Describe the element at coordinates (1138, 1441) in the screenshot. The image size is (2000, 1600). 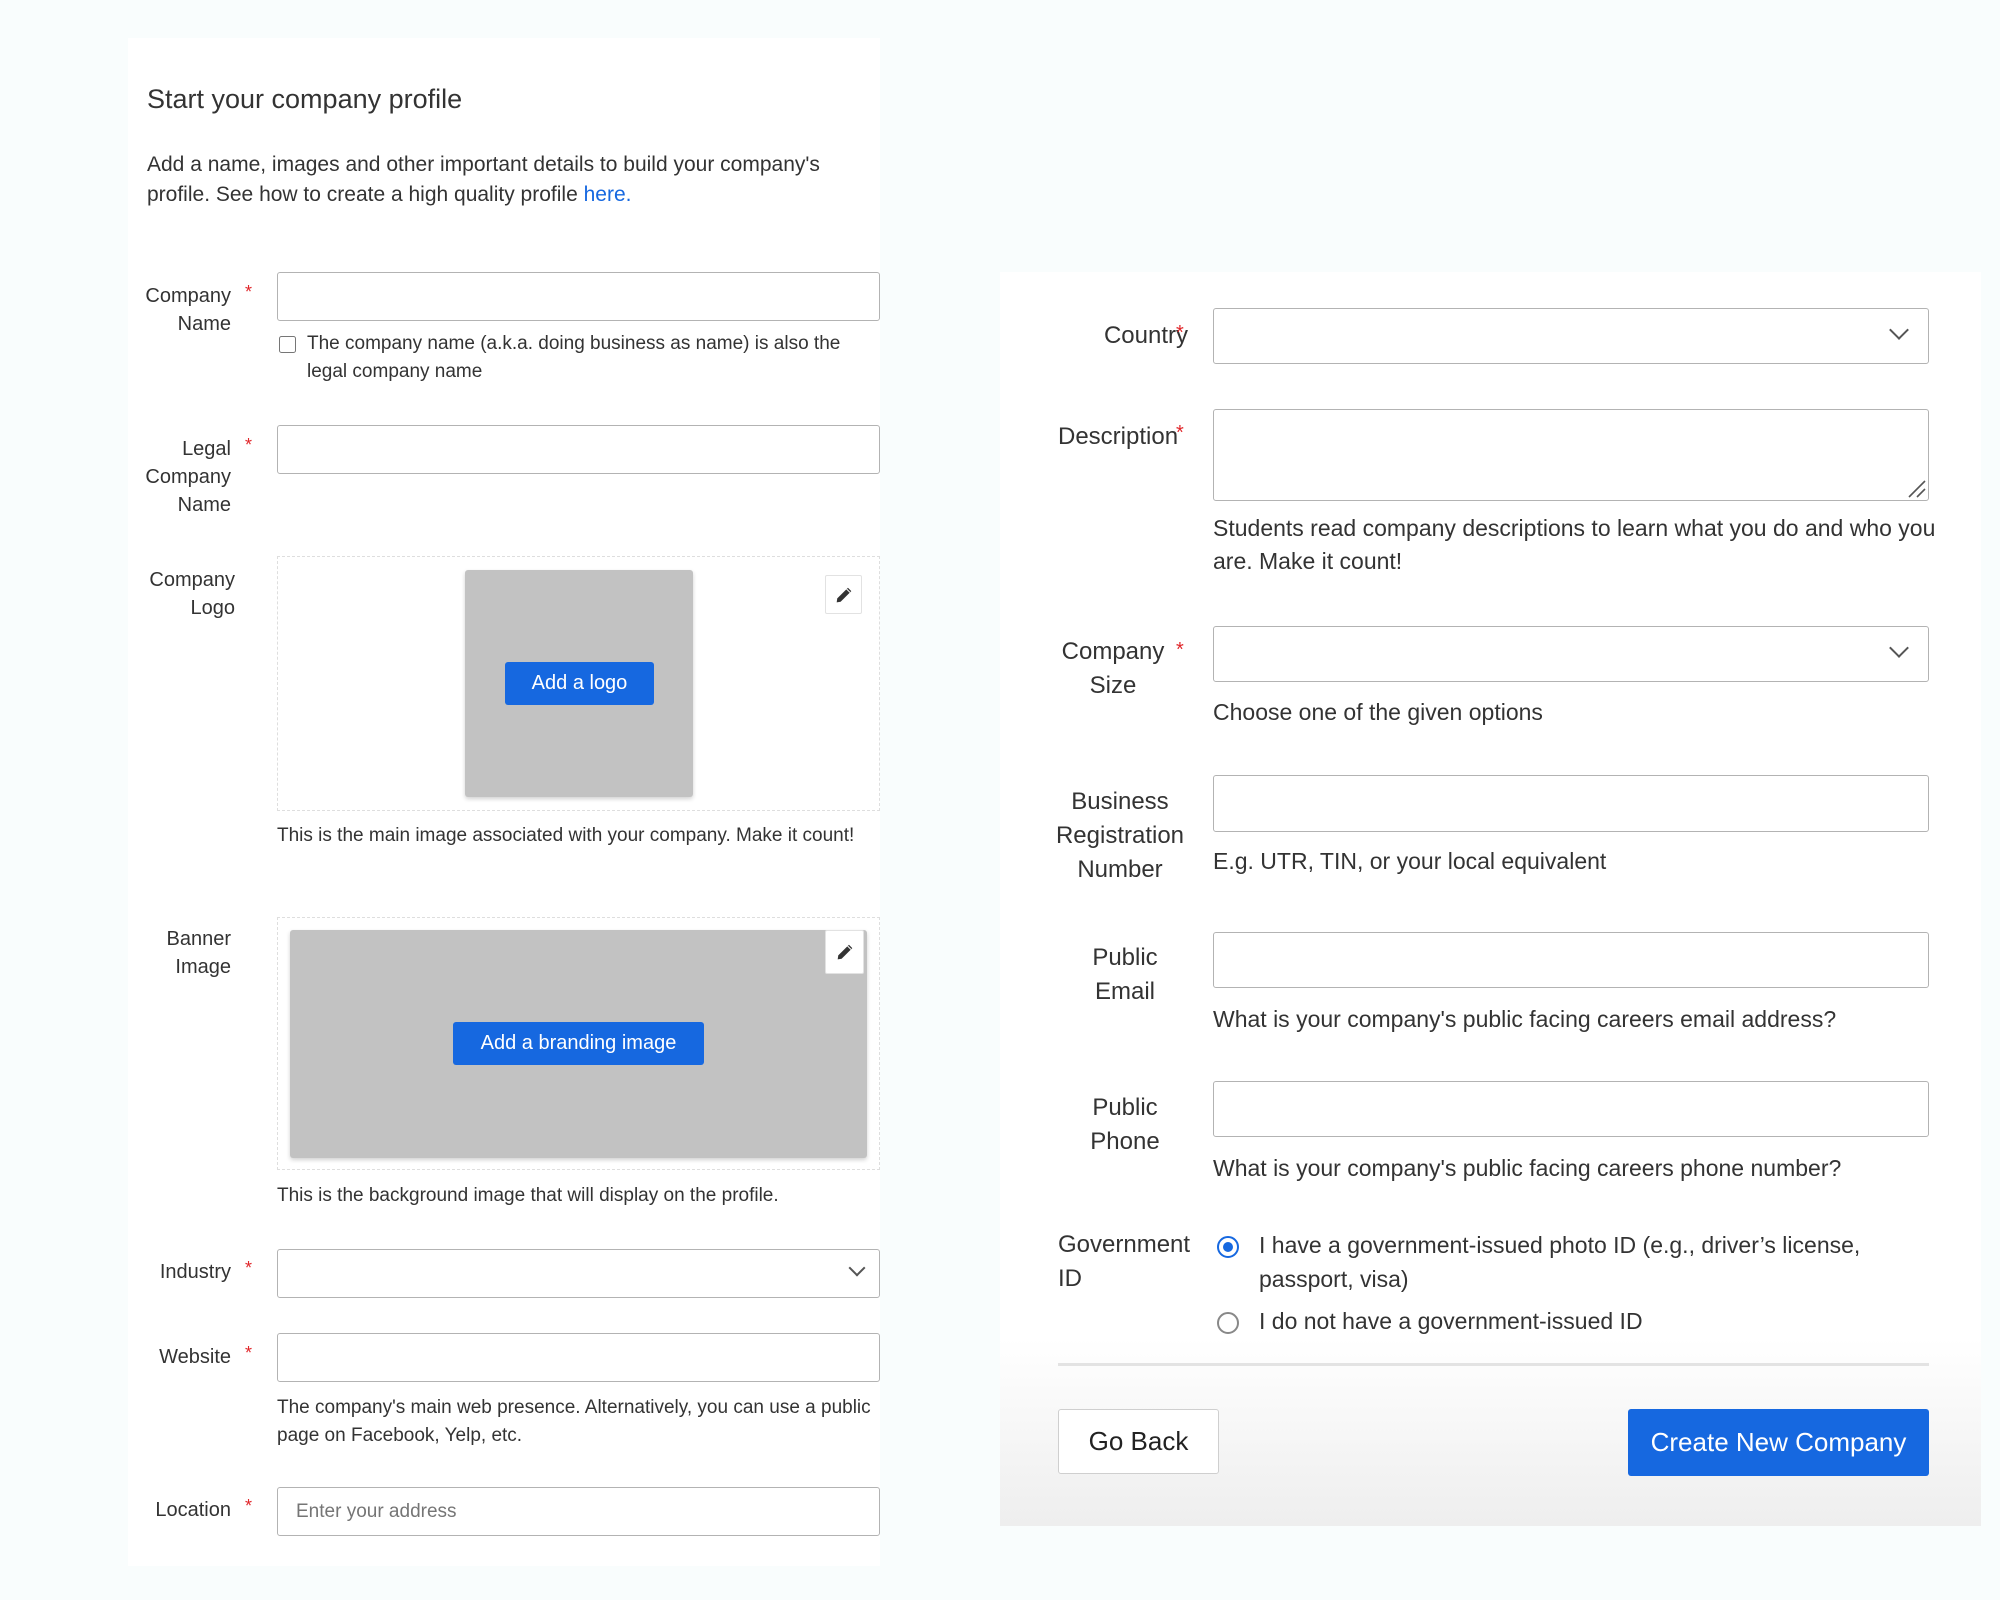
I see `go-back-button: Go Back` at that location.